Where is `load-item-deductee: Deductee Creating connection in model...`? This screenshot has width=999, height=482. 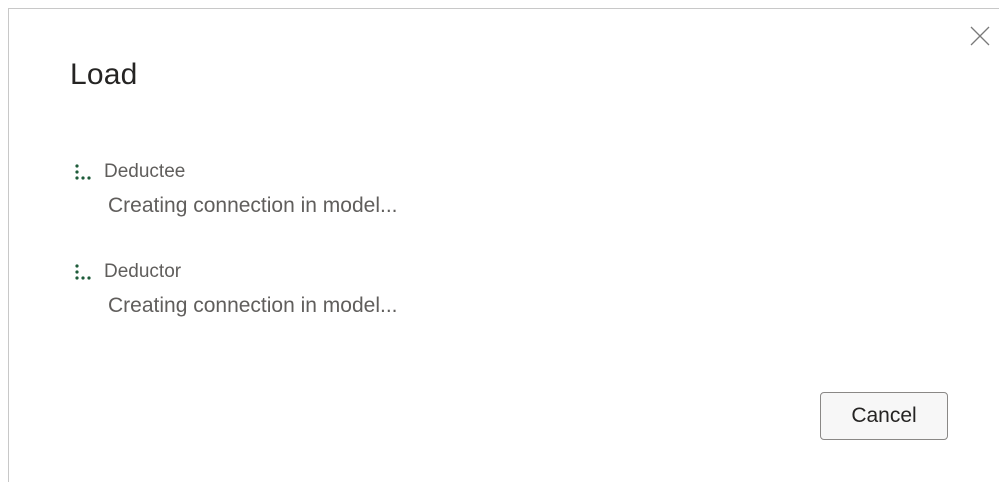
load-item-deductee: Deductee Creating connection in model... is located at coordinates (235, 188).